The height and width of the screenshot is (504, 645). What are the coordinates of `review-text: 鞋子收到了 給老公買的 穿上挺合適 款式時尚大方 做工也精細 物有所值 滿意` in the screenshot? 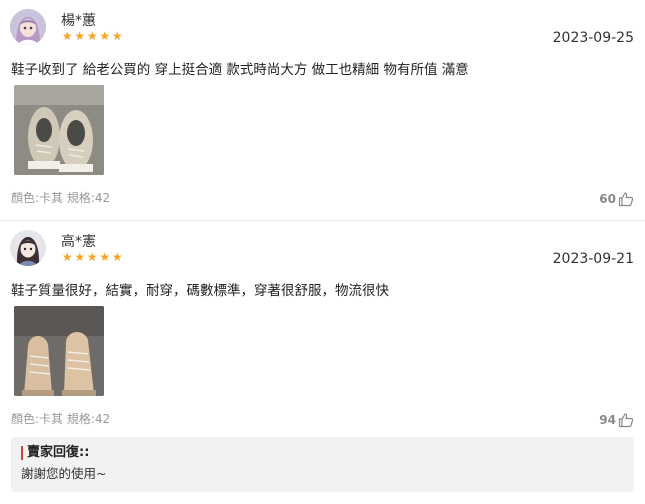 It's located at (240, 70).